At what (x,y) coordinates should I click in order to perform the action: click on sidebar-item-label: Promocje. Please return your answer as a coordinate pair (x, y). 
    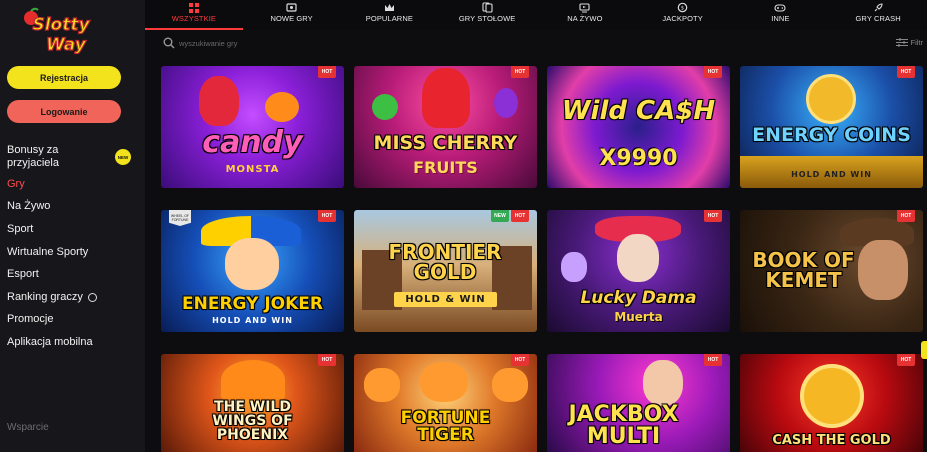
    Looking at the image, I should click on (30, 319).